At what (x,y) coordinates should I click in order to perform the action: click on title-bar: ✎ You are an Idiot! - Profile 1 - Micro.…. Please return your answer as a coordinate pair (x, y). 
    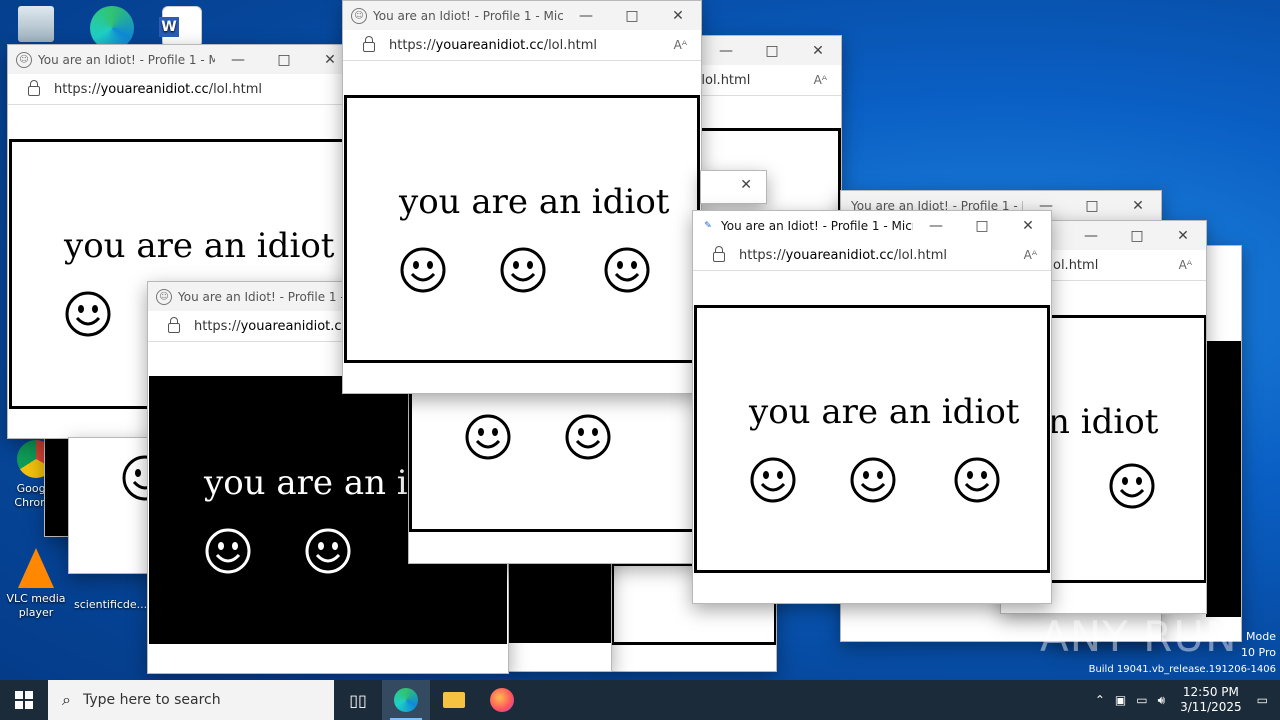
    Looking at the image, I should click on (872, 225).